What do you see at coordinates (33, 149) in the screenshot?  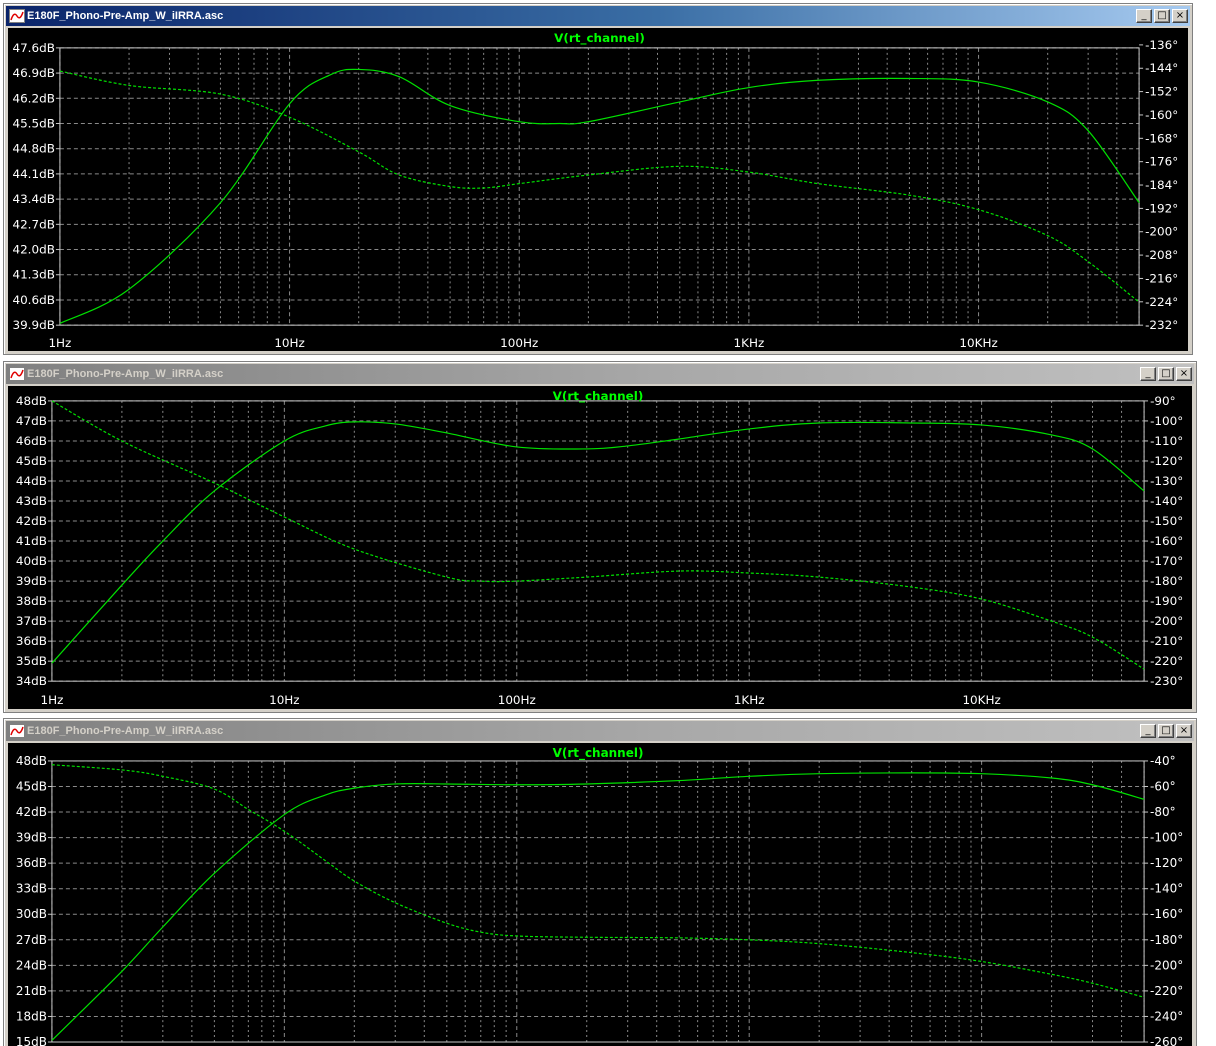 I see `left-axis-tick-label: 44.8dB` at bounding box center [33, 149].